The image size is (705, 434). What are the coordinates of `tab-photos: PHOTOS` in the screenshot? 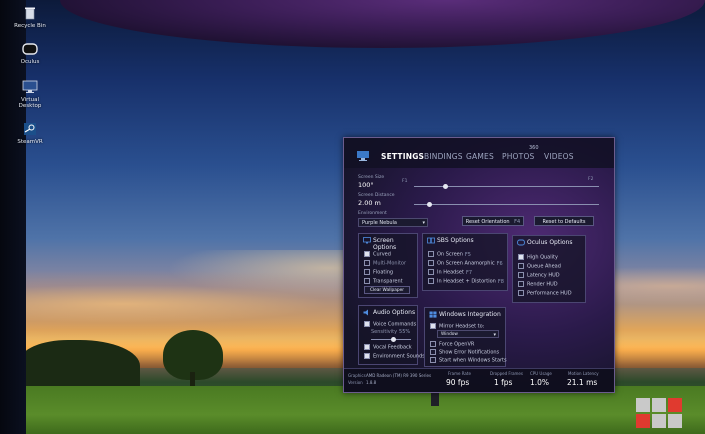 It's located at (518, 156).